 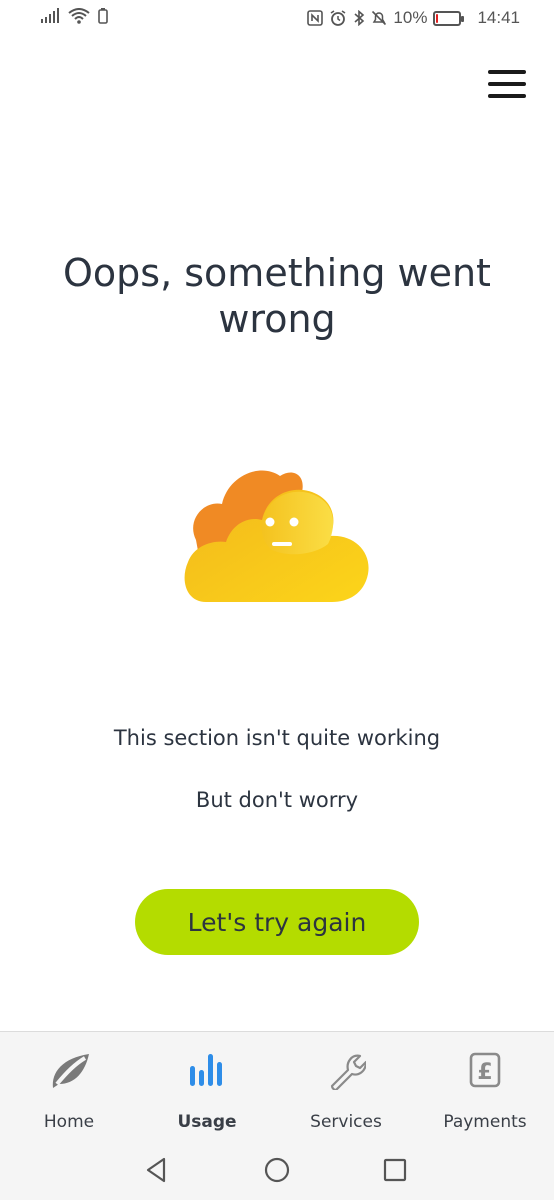 What do you see at coordinates (410, 17) in the screenshot?
I see `battery-percent: 10%` at bounding box center [410, 17].